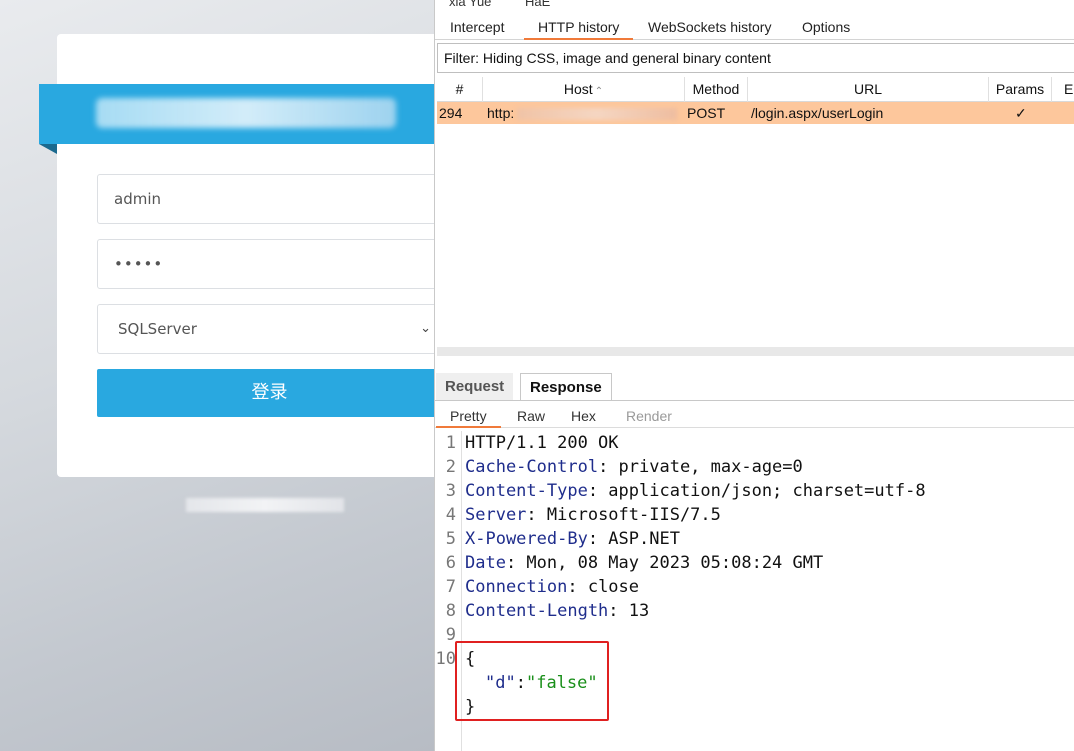  Describe the element at coordinates (566, 386) in the screenshot. I see `tab-response: Response` at that location.